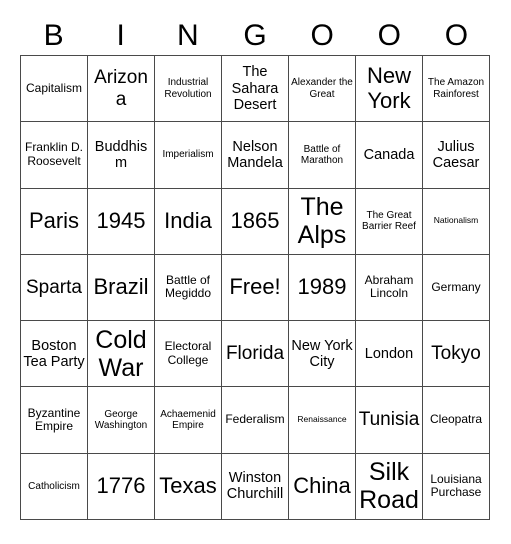 The width and height of the screenshot is (511, 544). I want to click on bingo-cell: Franklin D. Roosevelt, so click(54, 155).